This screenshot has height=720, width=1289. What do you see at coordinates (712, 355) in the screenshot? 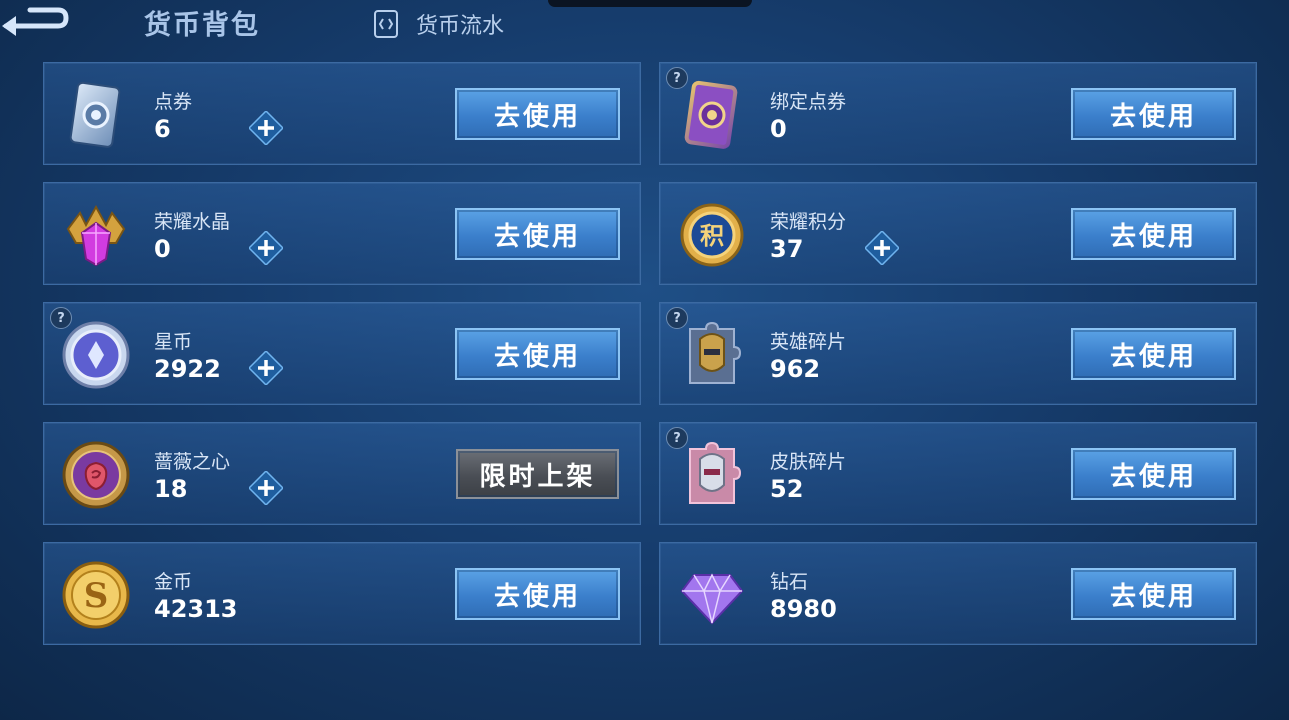
I see `hero-fragment-icon` at bounding box center [712, 355].